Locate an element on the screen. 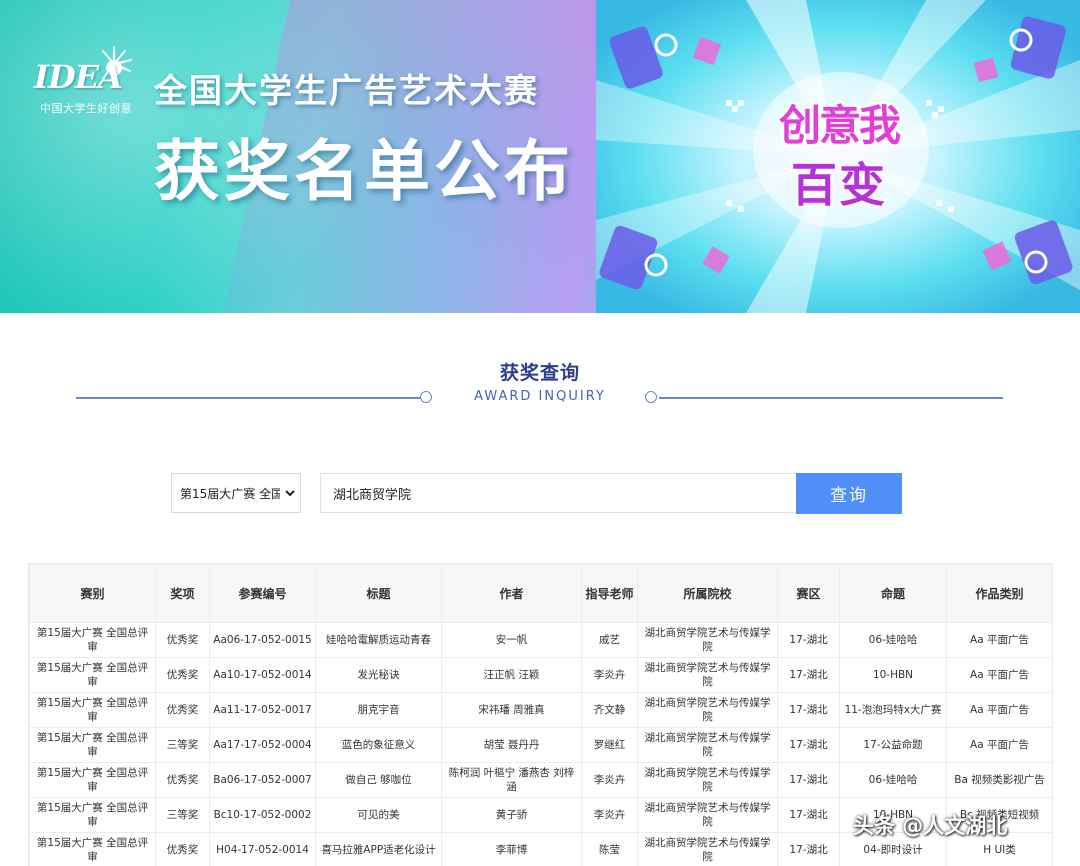 Image resolution: width=1080 pixels, height=866 pixels. table-cell: 发光秘诀 is located at coordinates (379, 675).